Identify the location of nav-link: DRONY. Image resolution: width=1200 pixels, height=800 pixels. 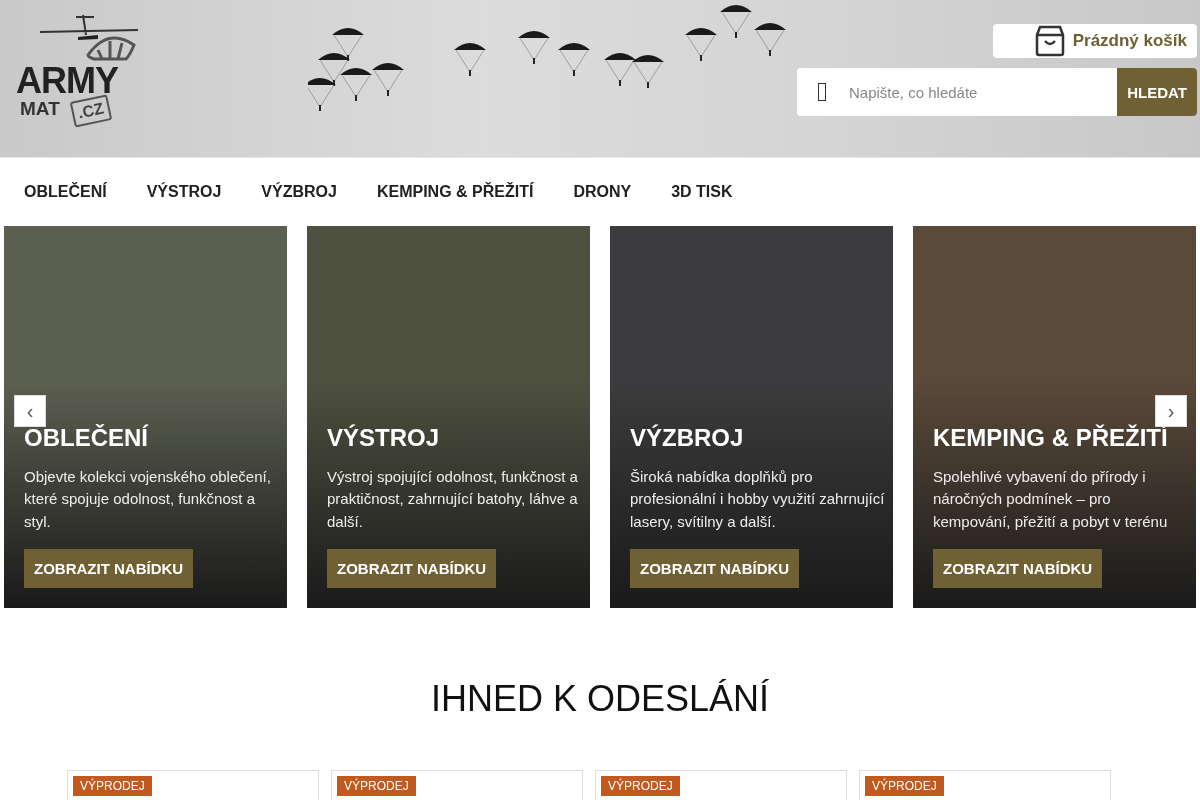
(602, 192).